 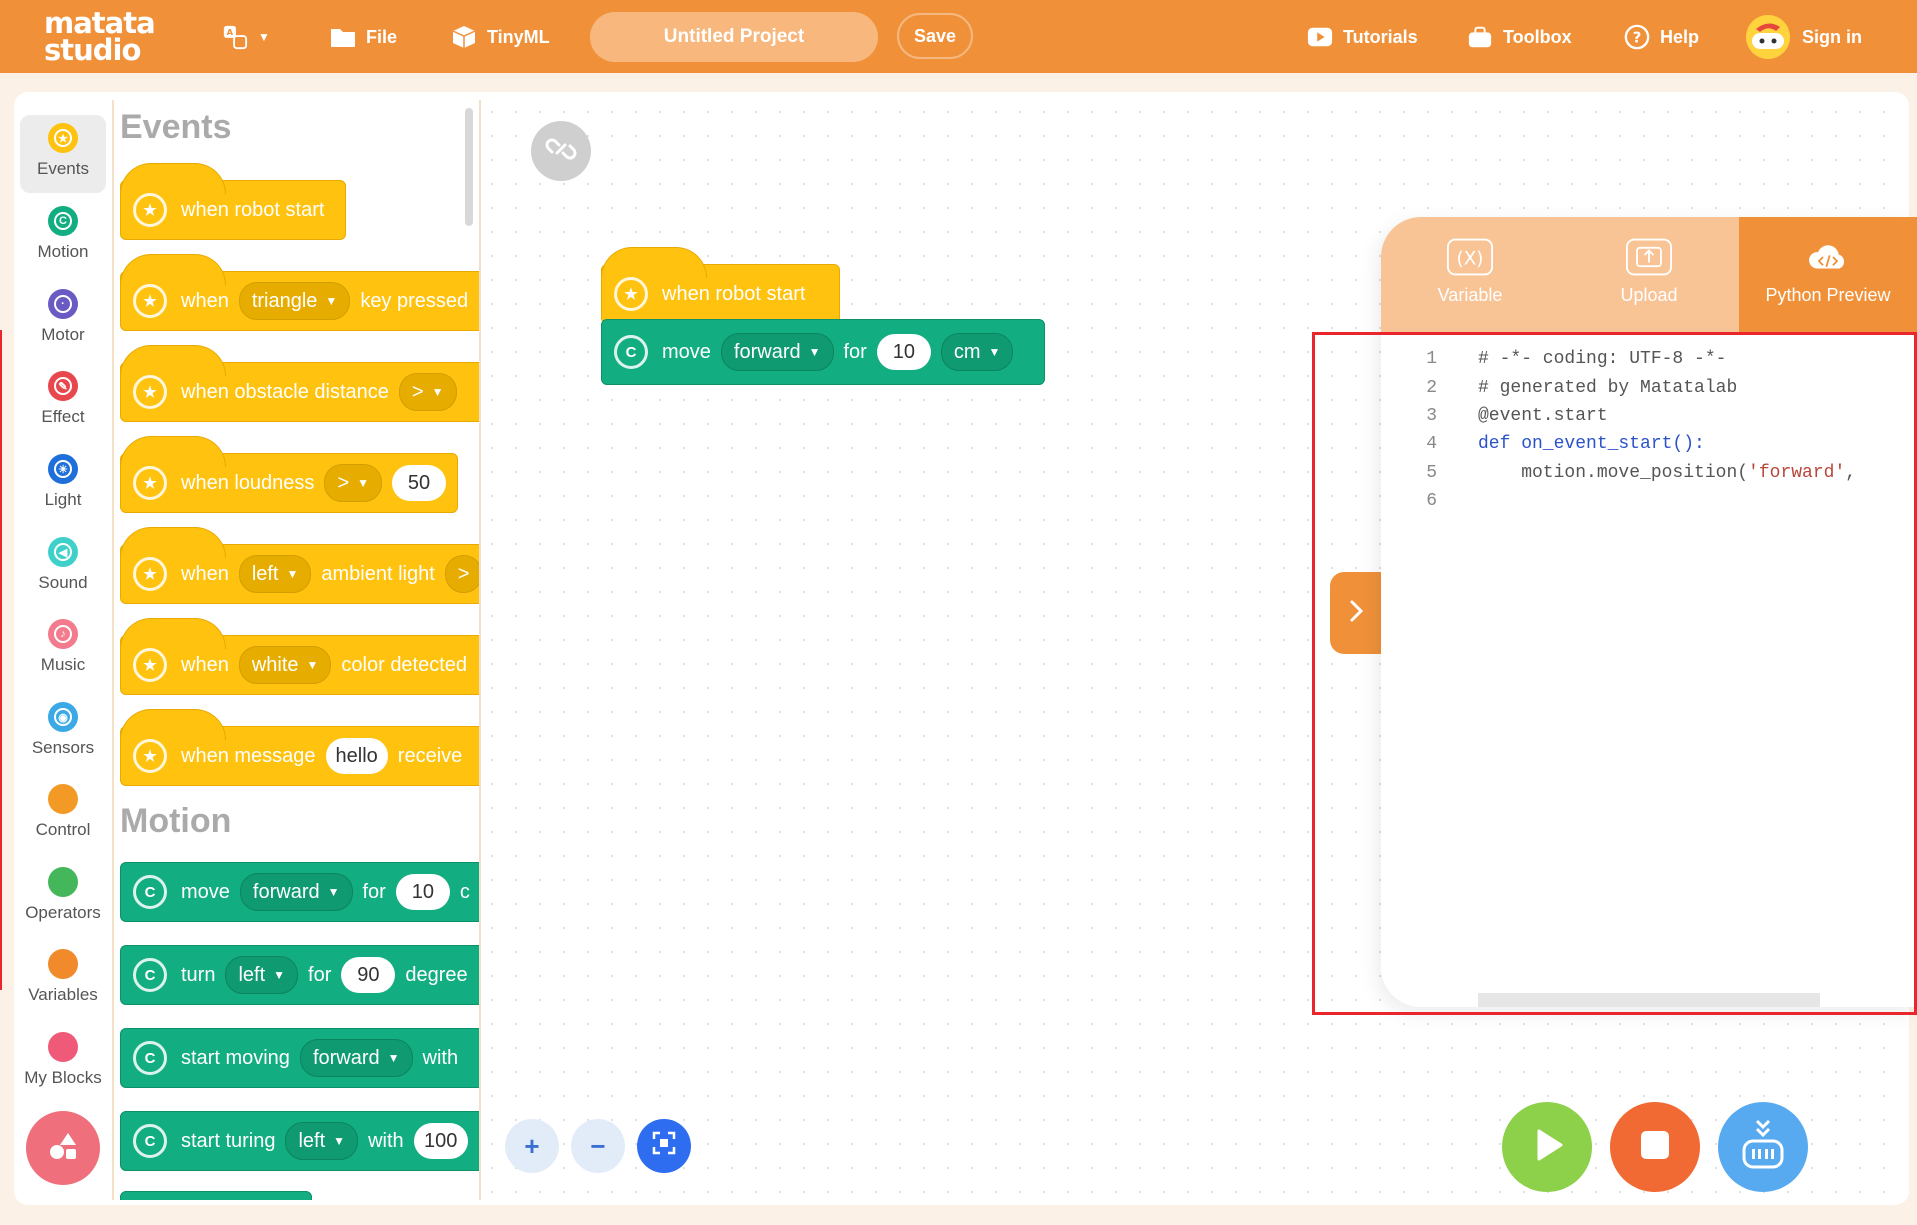 I want to click on block-obstacle-distance: ★ when obstacle distance > ▼, so click(x=299, y=383).